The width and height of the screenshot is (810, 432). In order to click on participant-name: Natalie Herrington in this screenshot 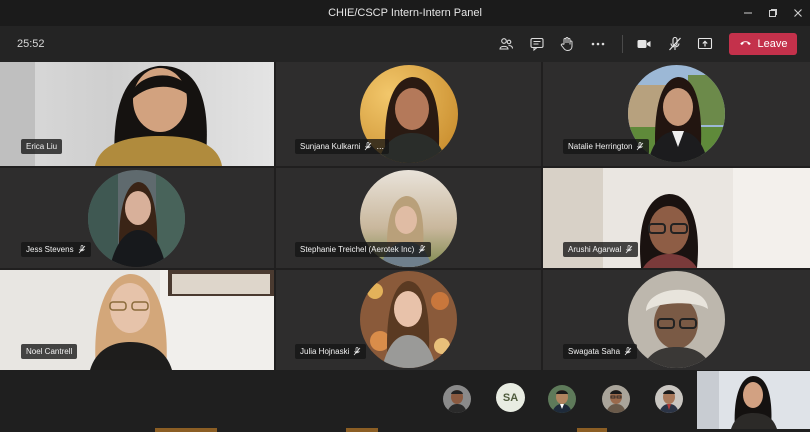, I will do `click(600, 146)`.